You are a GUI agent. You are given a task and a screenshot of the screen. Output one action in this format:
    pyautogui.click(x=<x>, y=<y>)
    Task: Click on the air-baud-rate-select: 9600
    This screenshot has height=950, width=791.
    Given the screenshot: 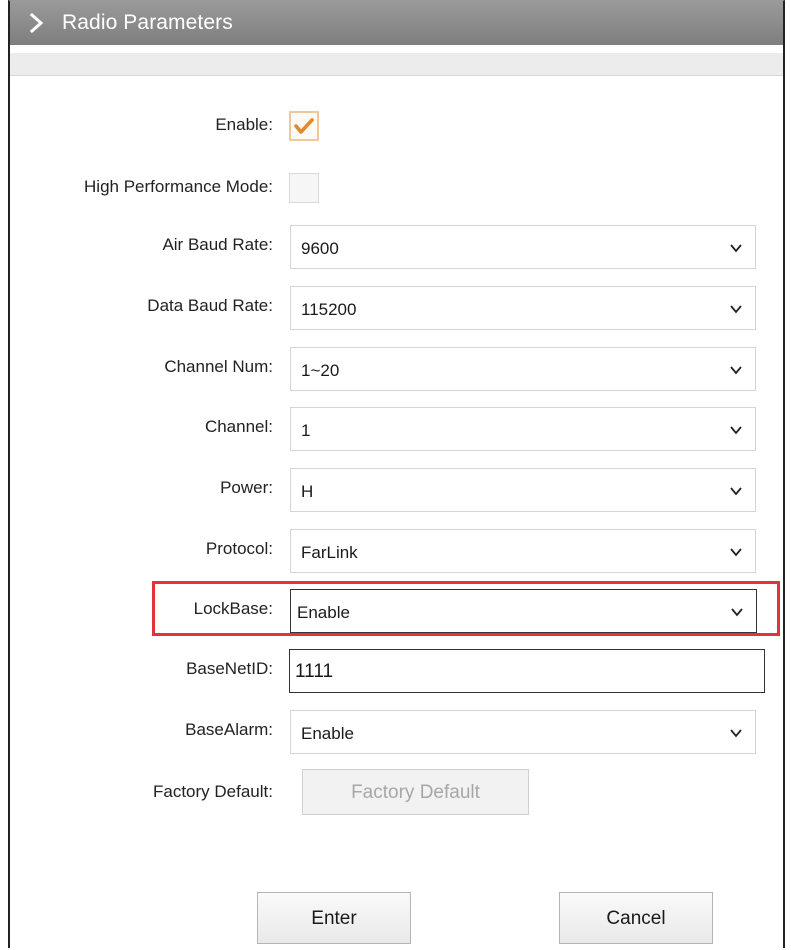 What is the action you would take?
    pyautogui.click(x=523, y=247)
    